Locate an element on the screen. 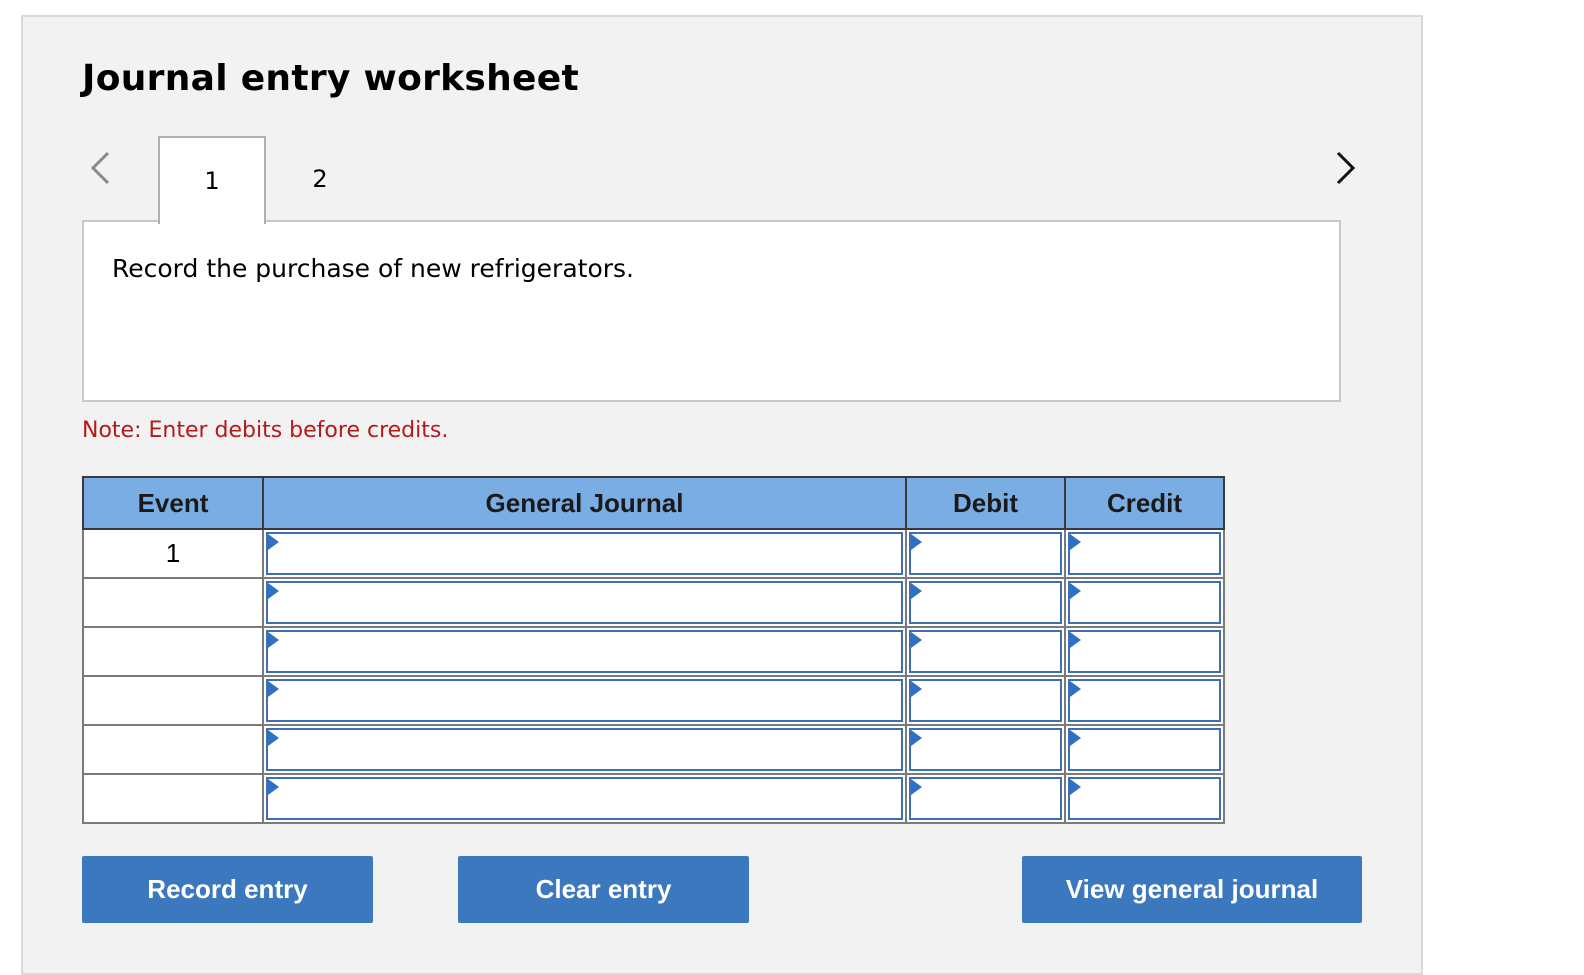 This screenshot has height=975, width=1584. table-row: 1 is located at coordinates (653, 553).